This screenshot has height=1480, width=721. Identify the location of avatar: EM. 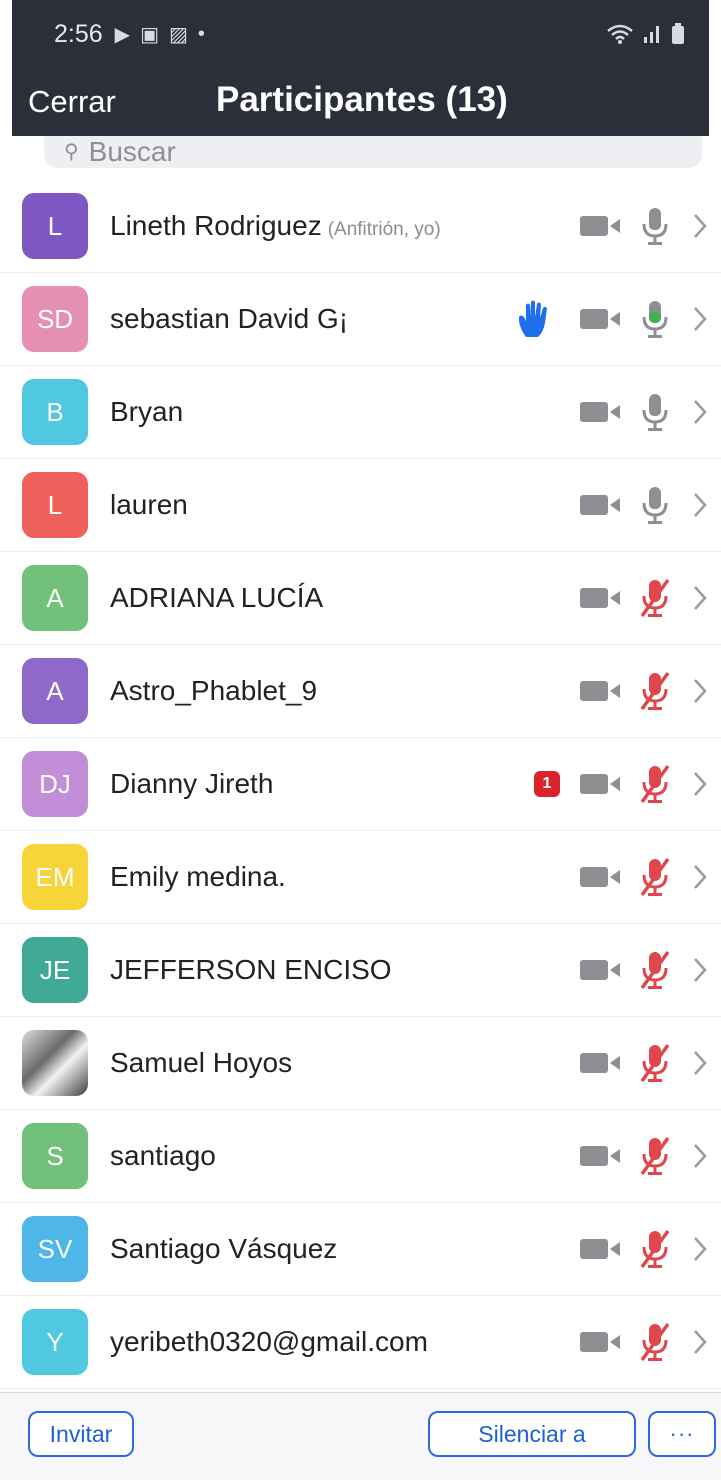
(55, 877).